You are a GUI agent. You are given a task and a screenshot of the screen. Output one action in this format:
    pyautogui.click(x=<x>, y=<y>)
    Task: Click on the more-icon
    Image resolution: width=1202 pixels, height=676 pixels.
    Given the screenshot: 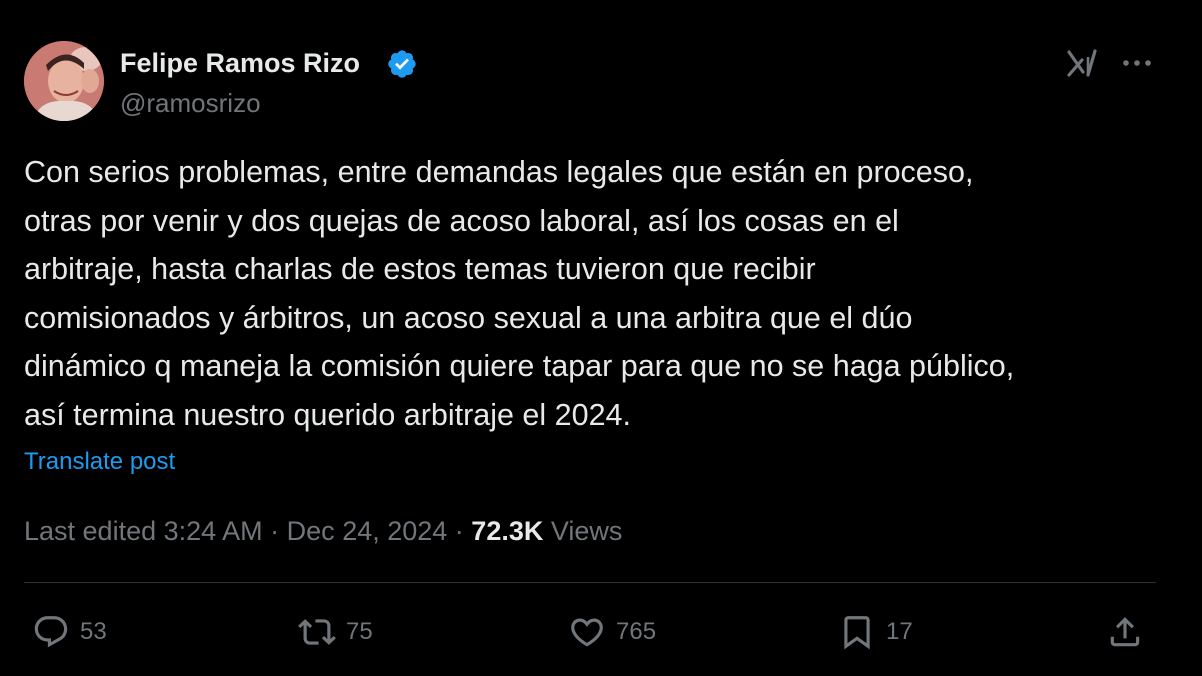 What is the action you would take?
    pyautogui.click(x=1137, y=63)
    